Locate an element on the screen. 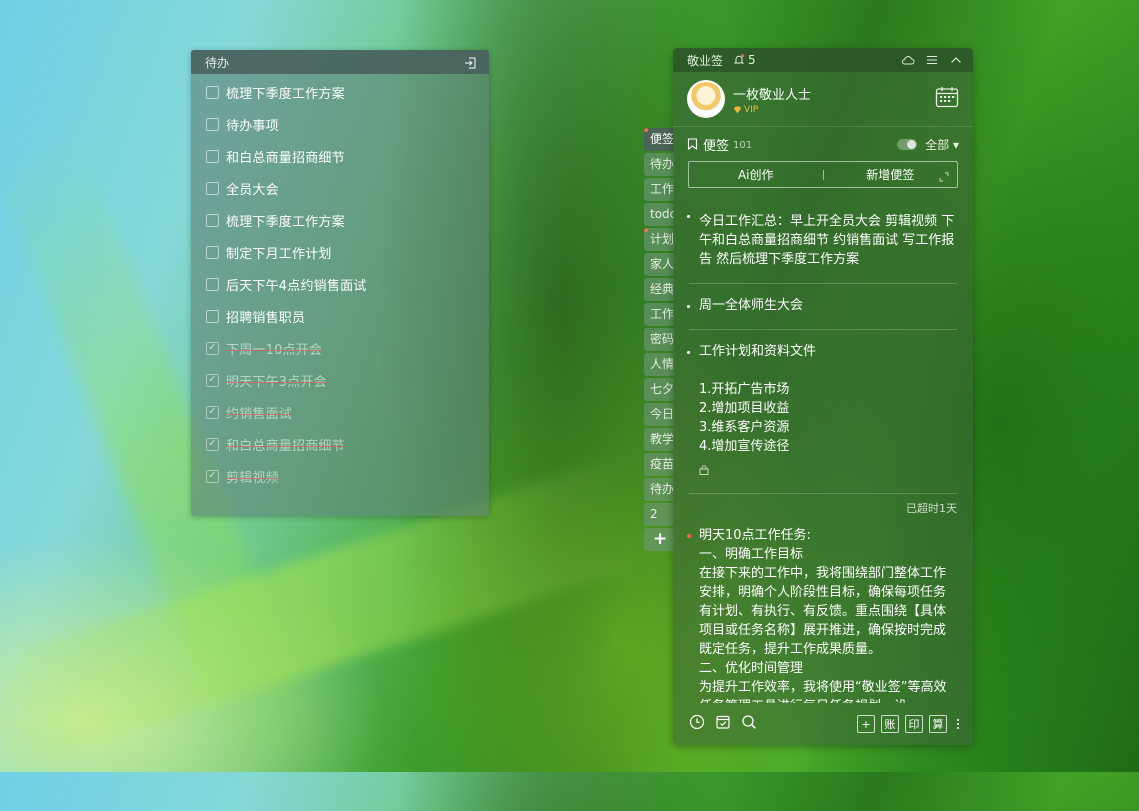 The width and height of the screenshot is (1139, 811). footer-tools: + 账印算 is located at coordinates (909, 724).